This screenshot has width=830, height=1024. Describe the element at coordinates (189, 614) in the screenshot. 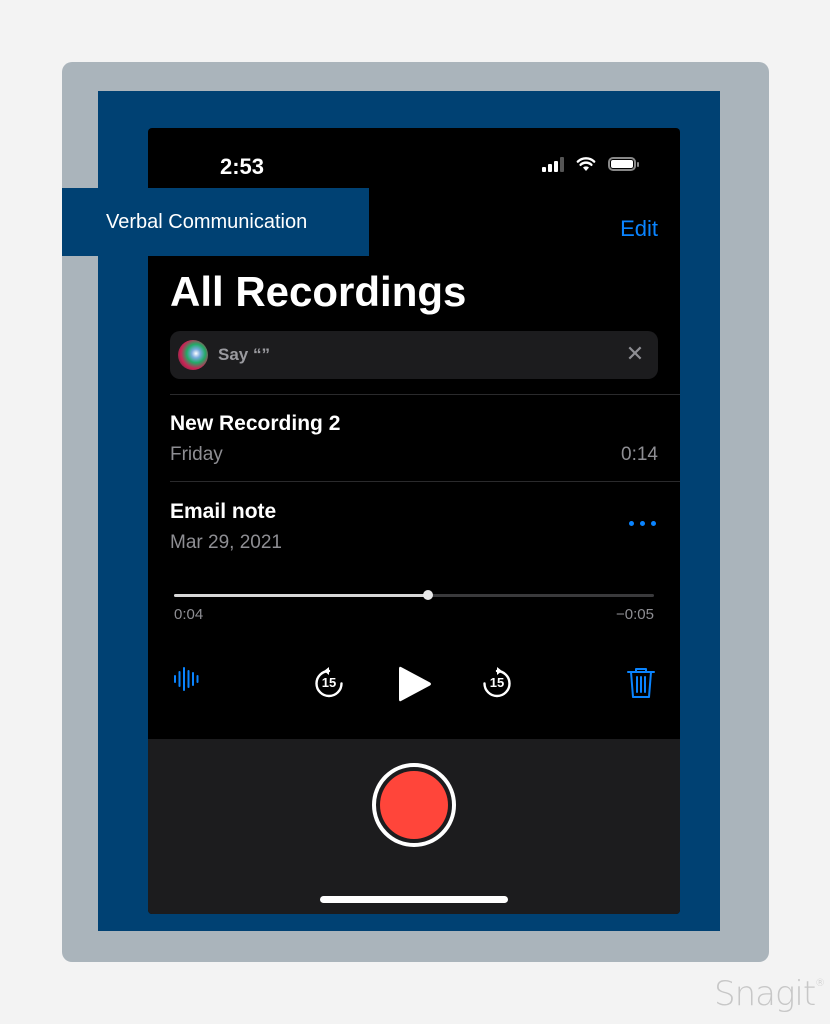

I see `elapsed-time: 0:04` at that location.